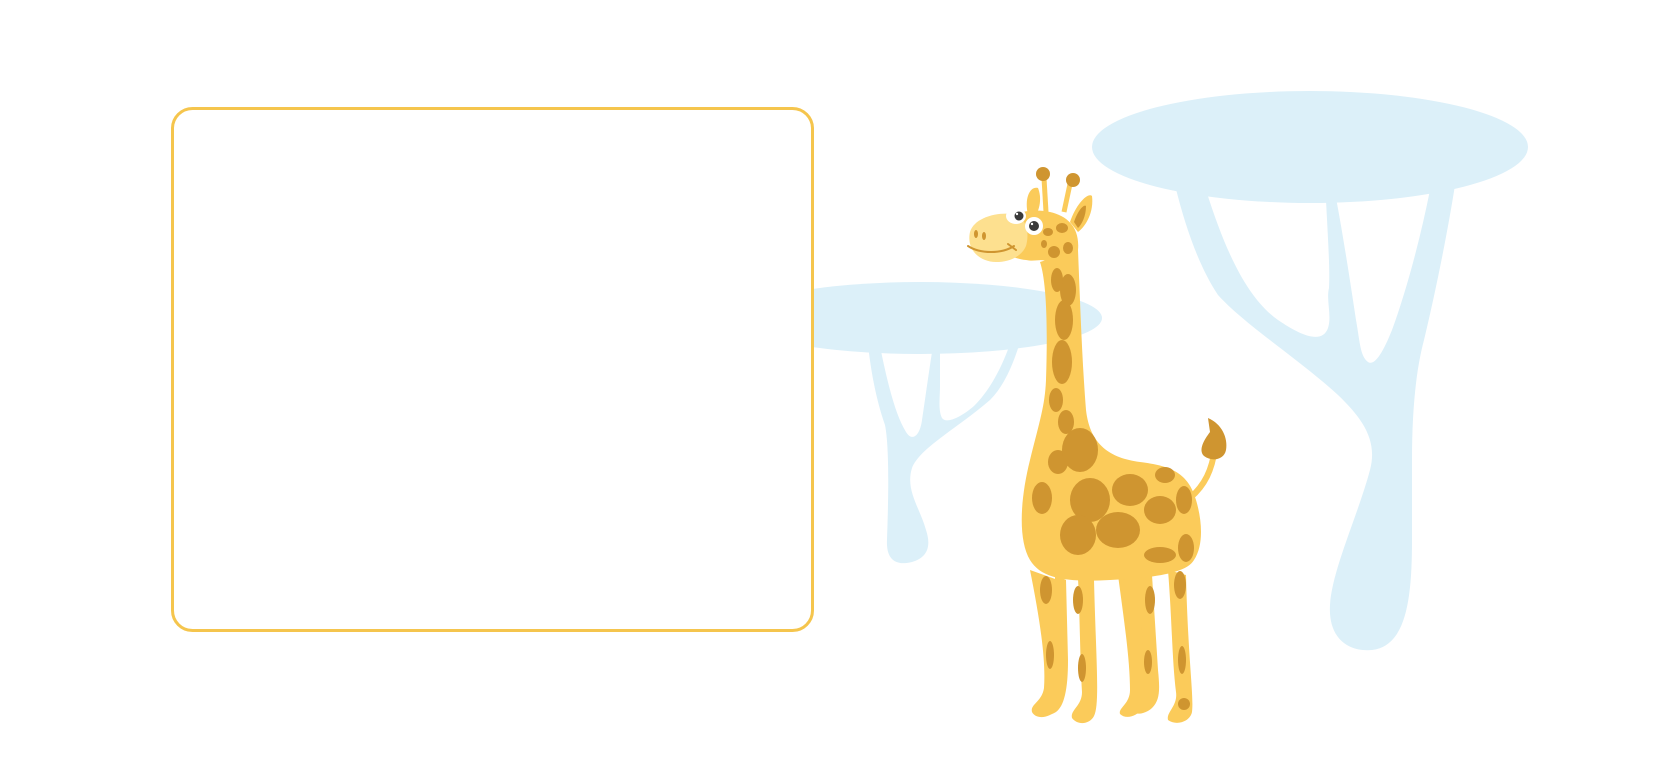 Image resolution: width=1678 pixels, height=770 pixels. Describe the element at coordinates (1067, 198) in the screenshot. I see `giraffe-horn-right` at that location.